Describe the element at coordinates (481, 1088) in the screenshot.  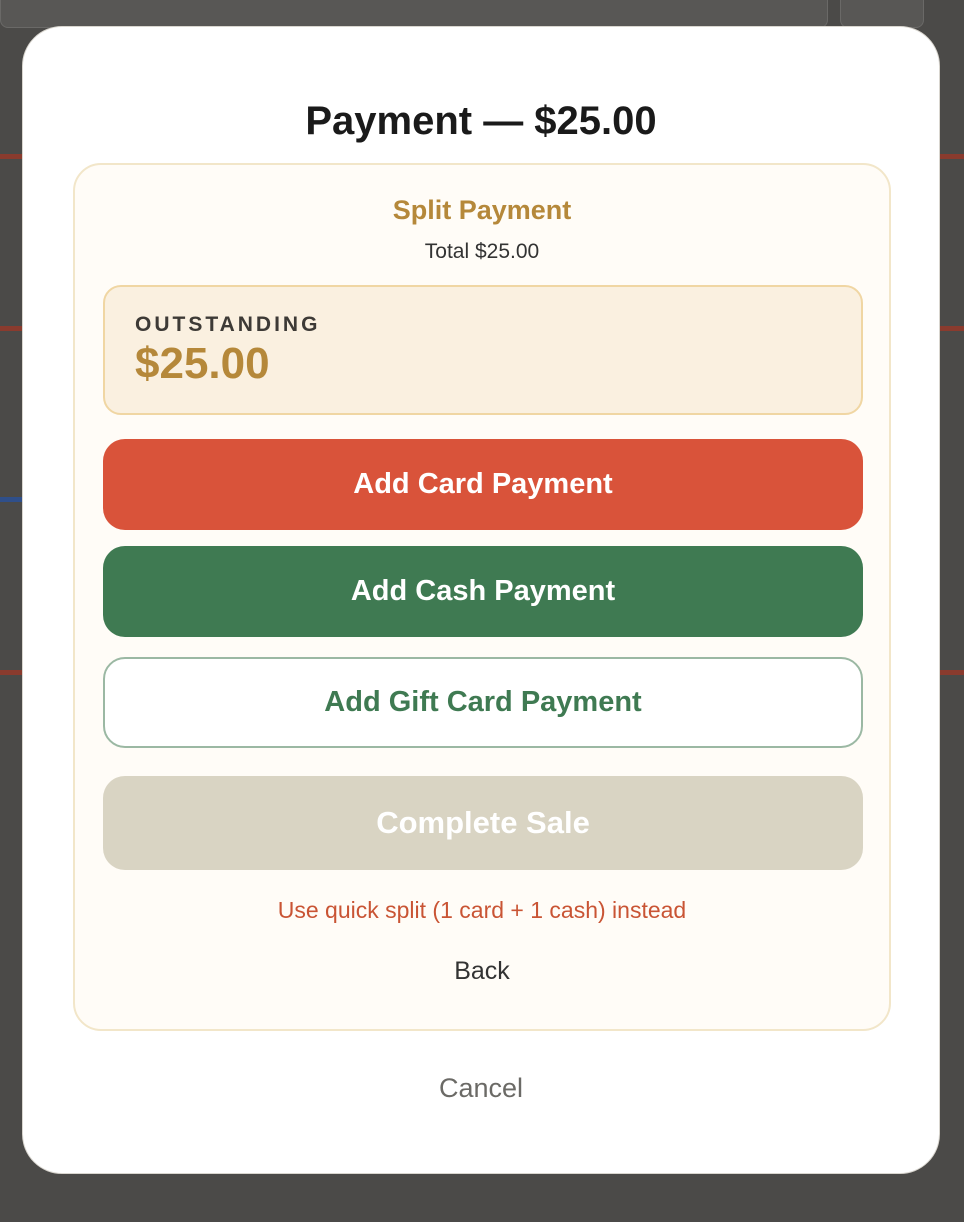
I see `cancel-button: Cancel` at that location.